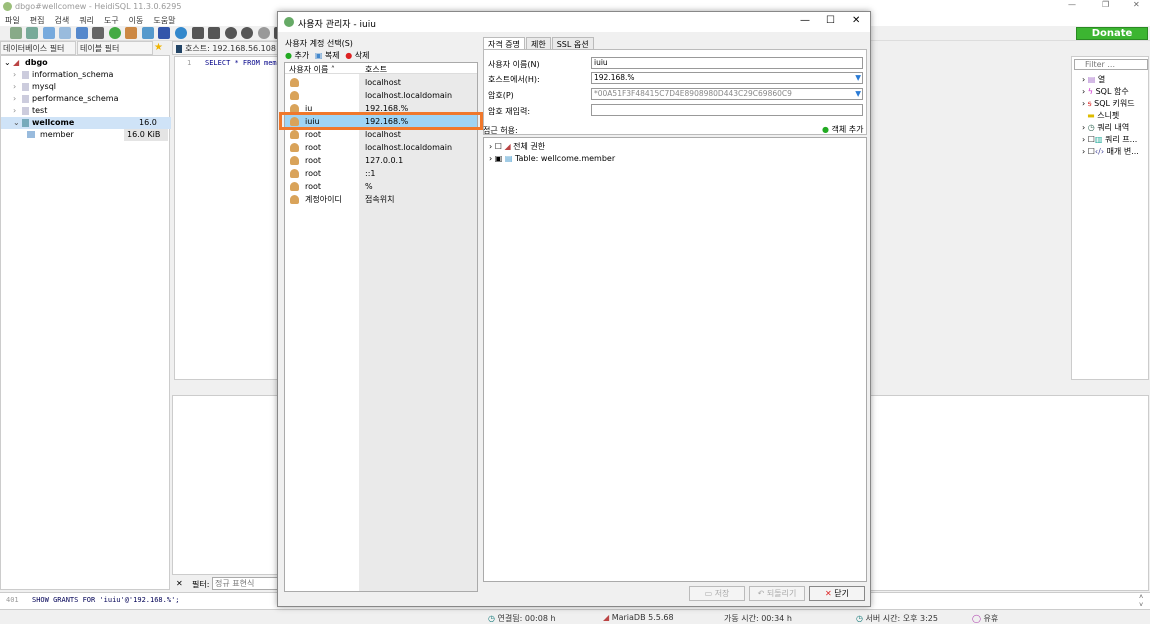  I want to click on first-icon, so click(197, 33).